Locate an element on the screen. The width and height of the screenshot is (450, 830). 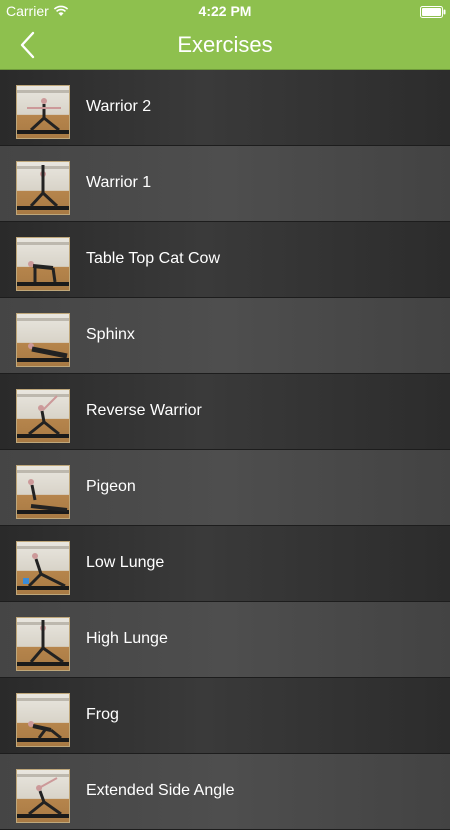
exercise-name: Extended Side Angle is located at coordinates (160, 790).